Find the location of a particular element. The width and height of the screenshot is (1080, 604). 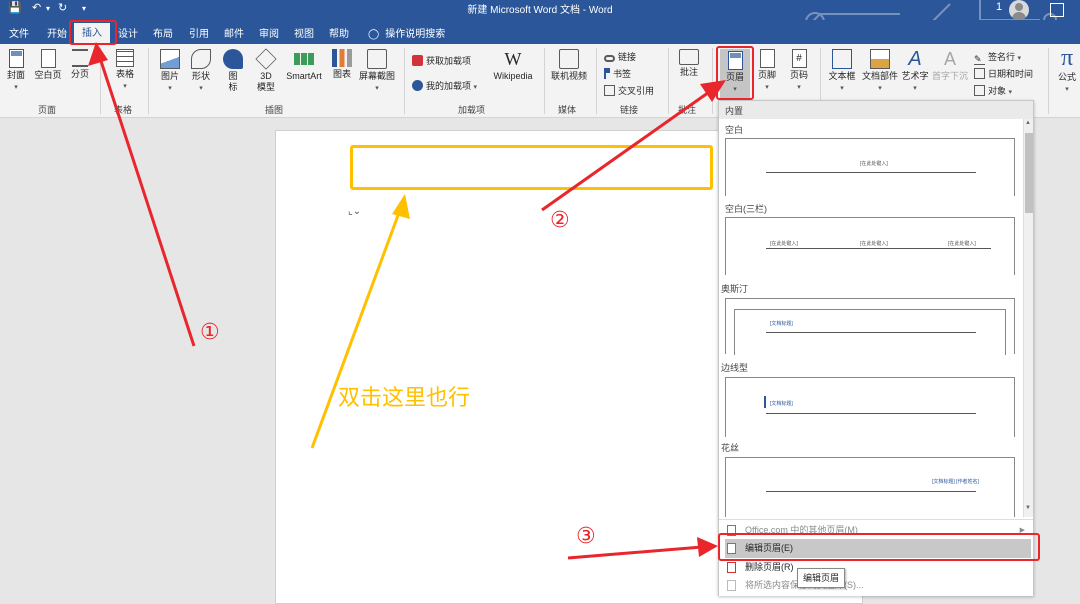

shapes-icon is located at coordinates (201, 59).